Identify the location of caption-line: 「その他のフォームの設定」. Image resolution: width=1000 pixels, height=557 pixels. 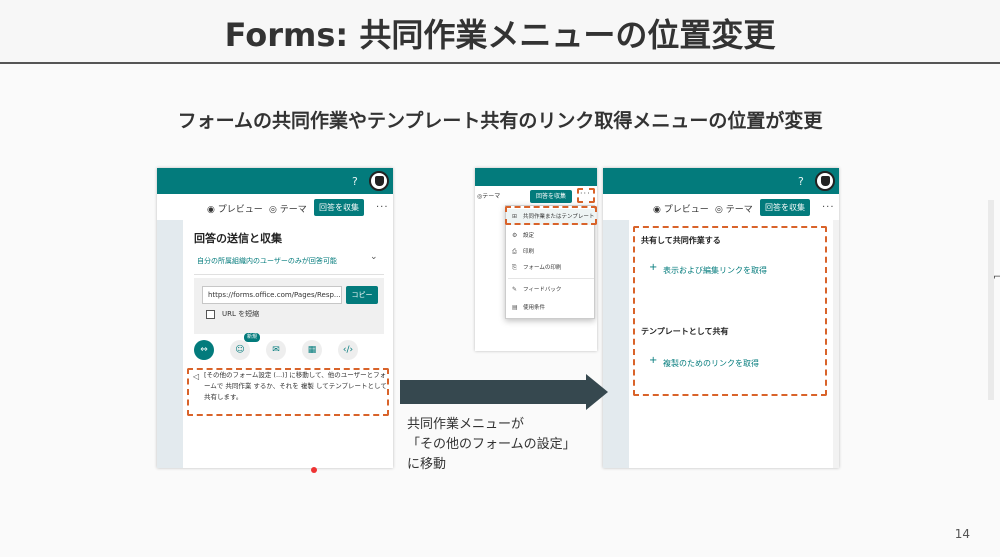
(491, 444).